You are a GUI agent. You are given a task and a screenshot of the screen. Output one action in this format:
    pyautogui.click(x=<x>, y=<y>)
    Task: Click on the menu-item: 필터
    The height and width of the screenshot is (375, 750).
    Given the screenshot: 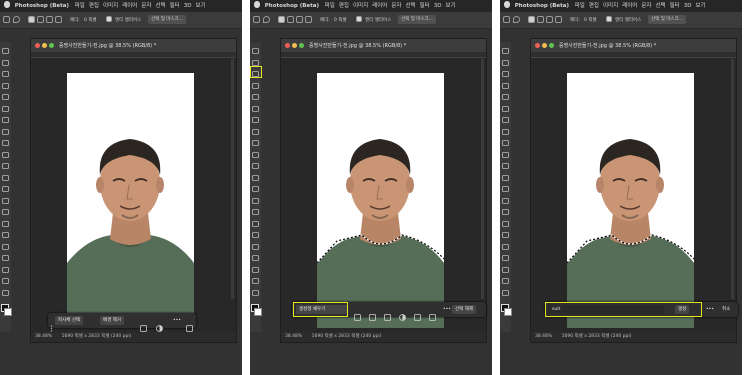 What is the action you would take?
    pyautogui.click(x=425, y=6)
    